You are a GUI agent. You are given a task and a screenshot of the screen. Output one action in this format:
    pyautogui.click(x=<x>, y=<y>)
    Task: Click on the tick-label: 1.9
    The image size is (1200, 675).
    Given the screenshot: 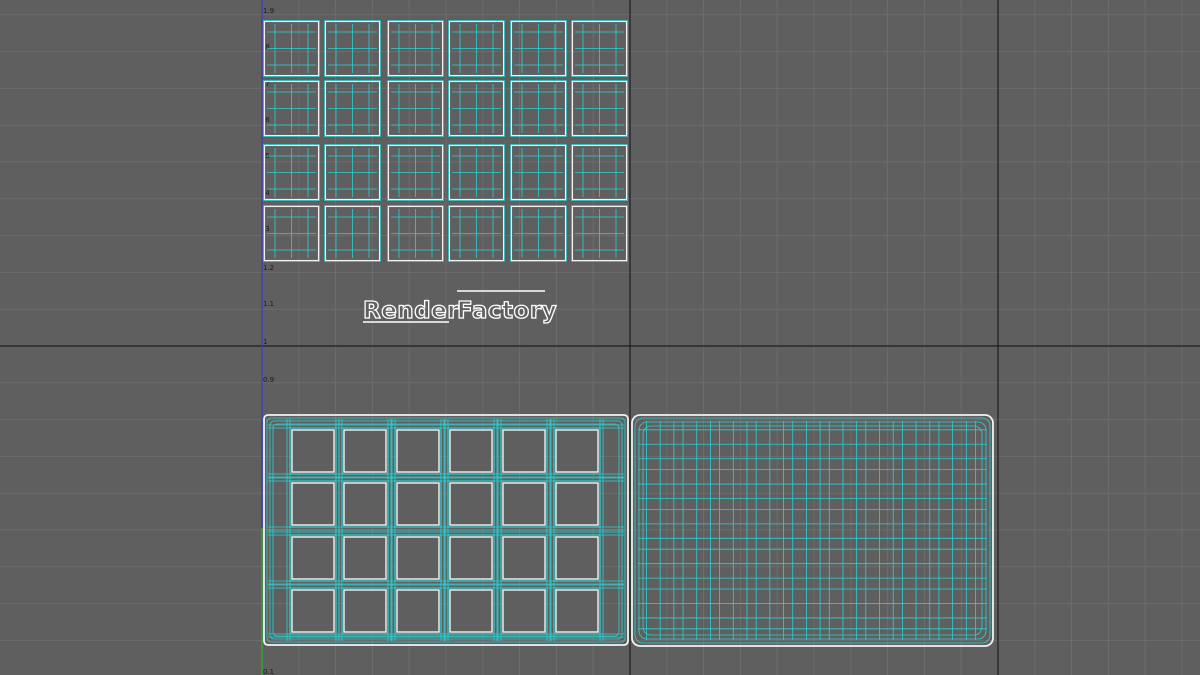 What is the action you would take?
    pyautogui.click(x=268, y=11)
    